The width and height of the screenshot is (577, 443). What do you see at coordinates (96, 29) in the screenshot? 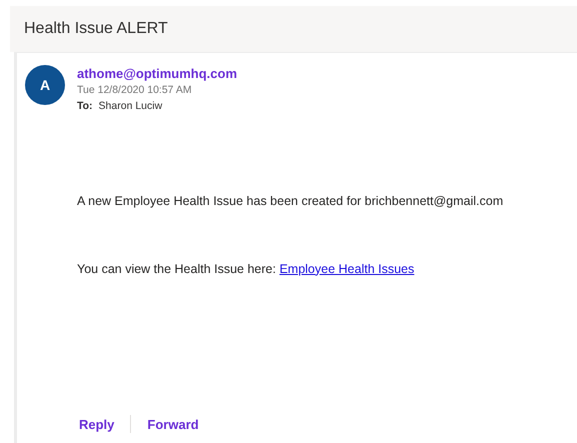
I see `subject-title: Health Issue ALERT` at bounding box center [96, 29].